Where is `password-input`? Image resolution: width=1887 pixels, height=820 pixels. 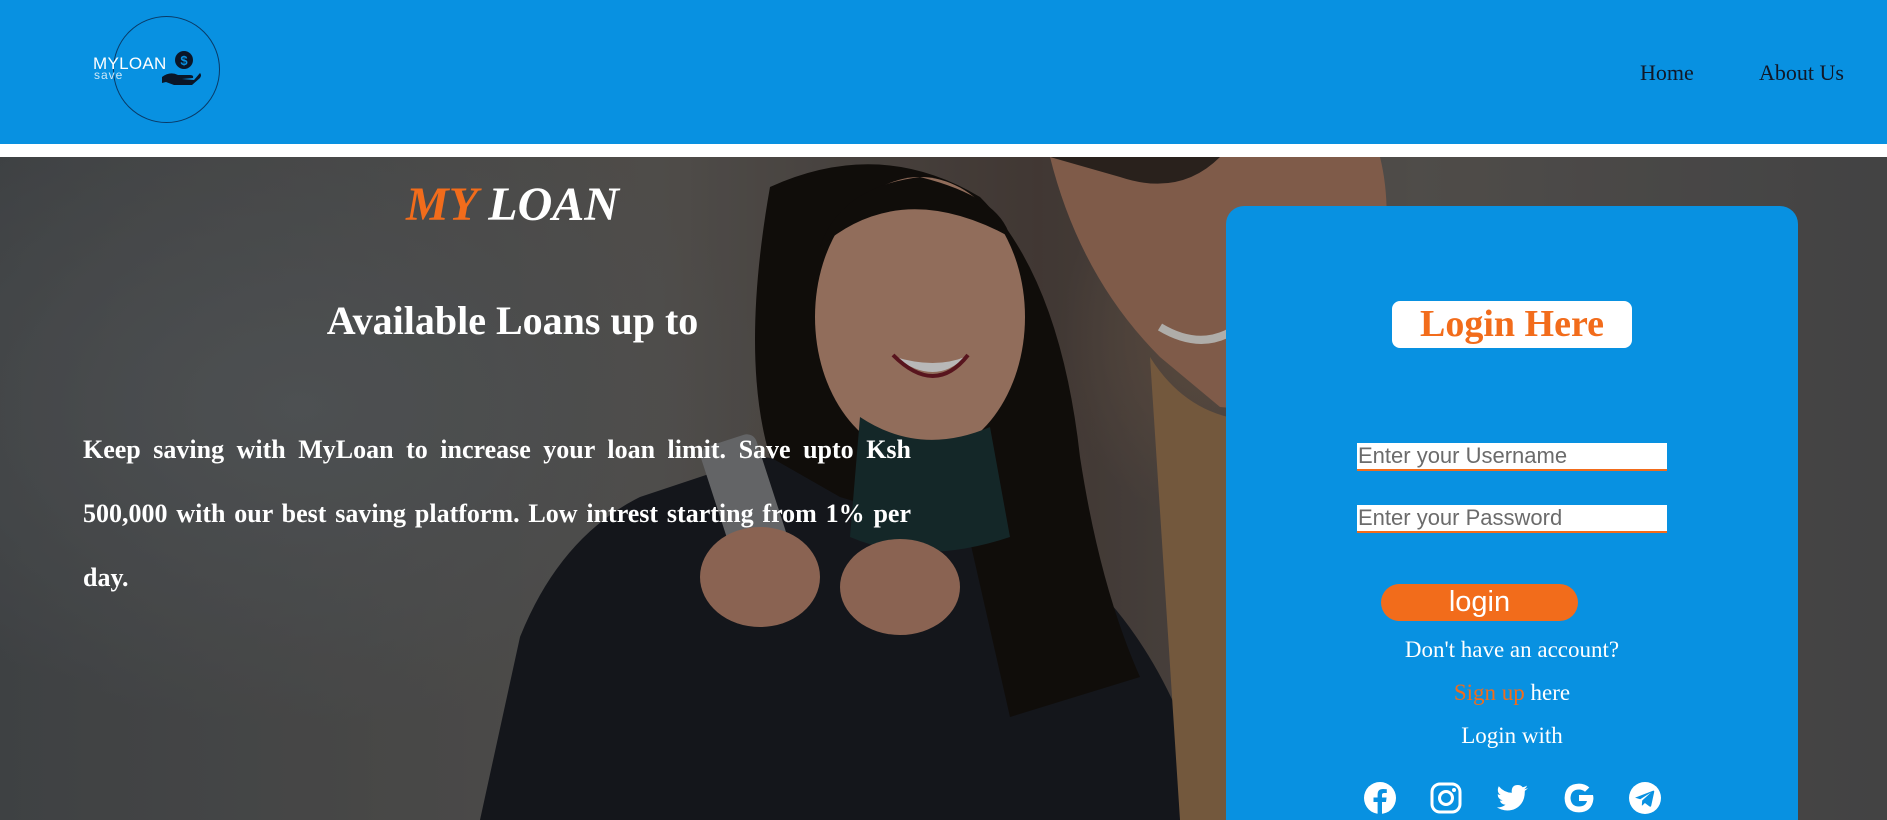 password-input is located at coordinates (1512, 519).